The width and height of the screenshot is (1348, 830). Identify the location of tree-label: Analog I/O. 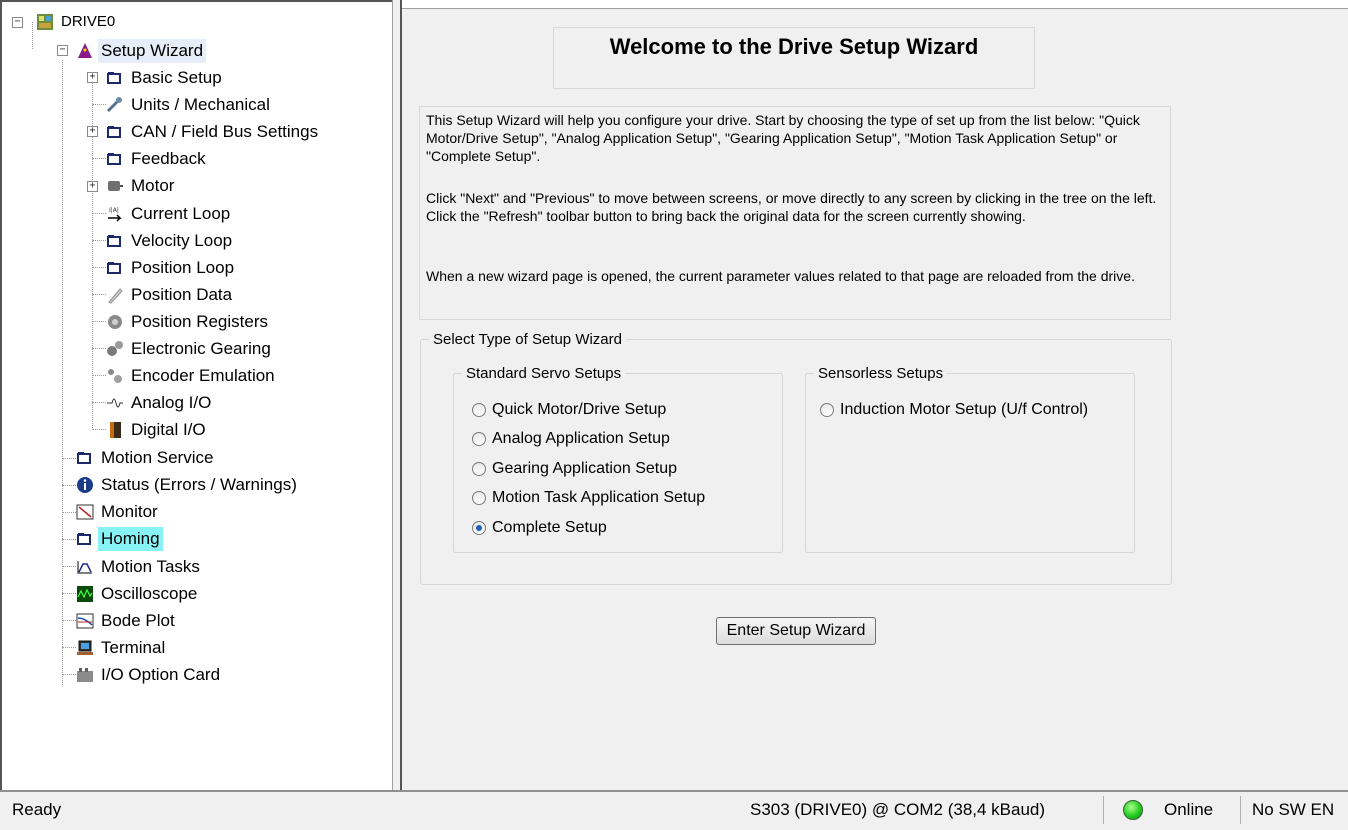
(171, 402).